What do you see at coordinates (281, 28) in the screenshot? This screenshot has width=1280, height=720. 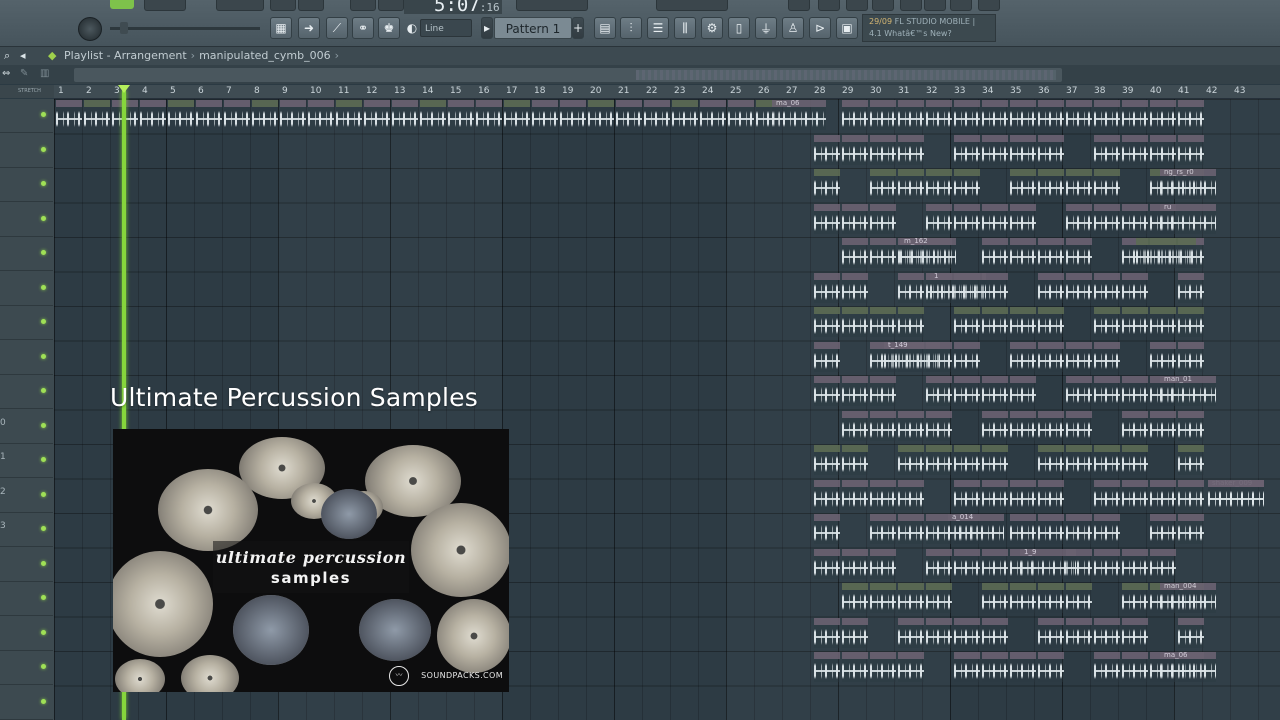 I see `piano-roll-icon: ▦` at bounding box center [281, 28].